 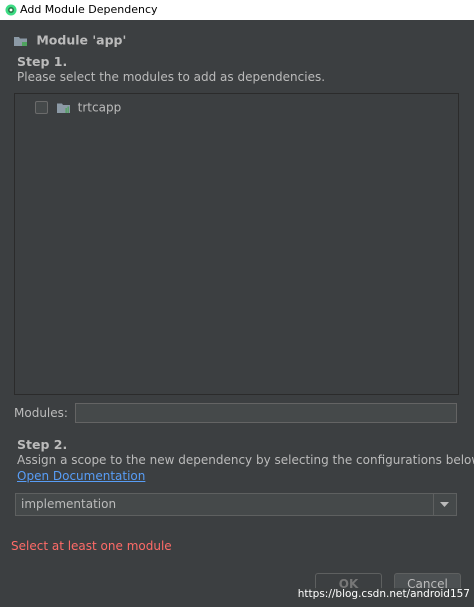 I want to click on dropdown-arrow-button, so click(x=444, y=504).